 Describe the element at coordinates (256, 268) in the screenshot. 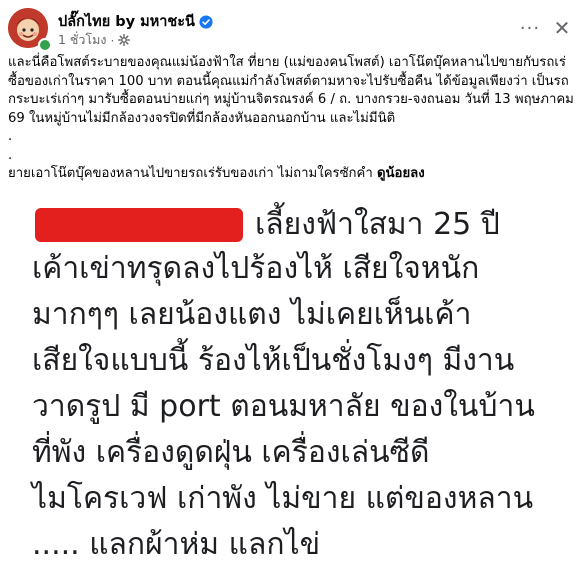

I see `image-text-line-2: เค้าเข่าทรุดลงไปร้องไห้ เสียใจหนัก` at that location.